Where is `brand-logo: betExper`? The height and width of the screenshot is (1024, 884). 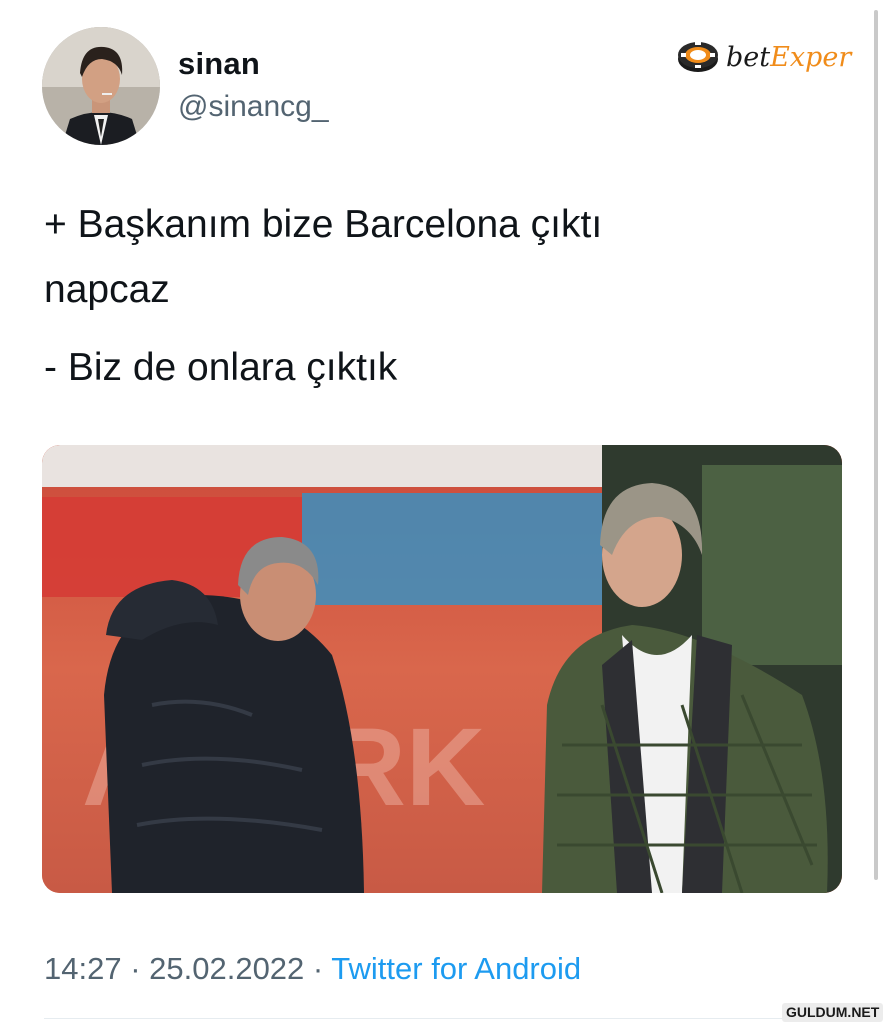
brand-logo: betExper is located at coordinates (771, 57).